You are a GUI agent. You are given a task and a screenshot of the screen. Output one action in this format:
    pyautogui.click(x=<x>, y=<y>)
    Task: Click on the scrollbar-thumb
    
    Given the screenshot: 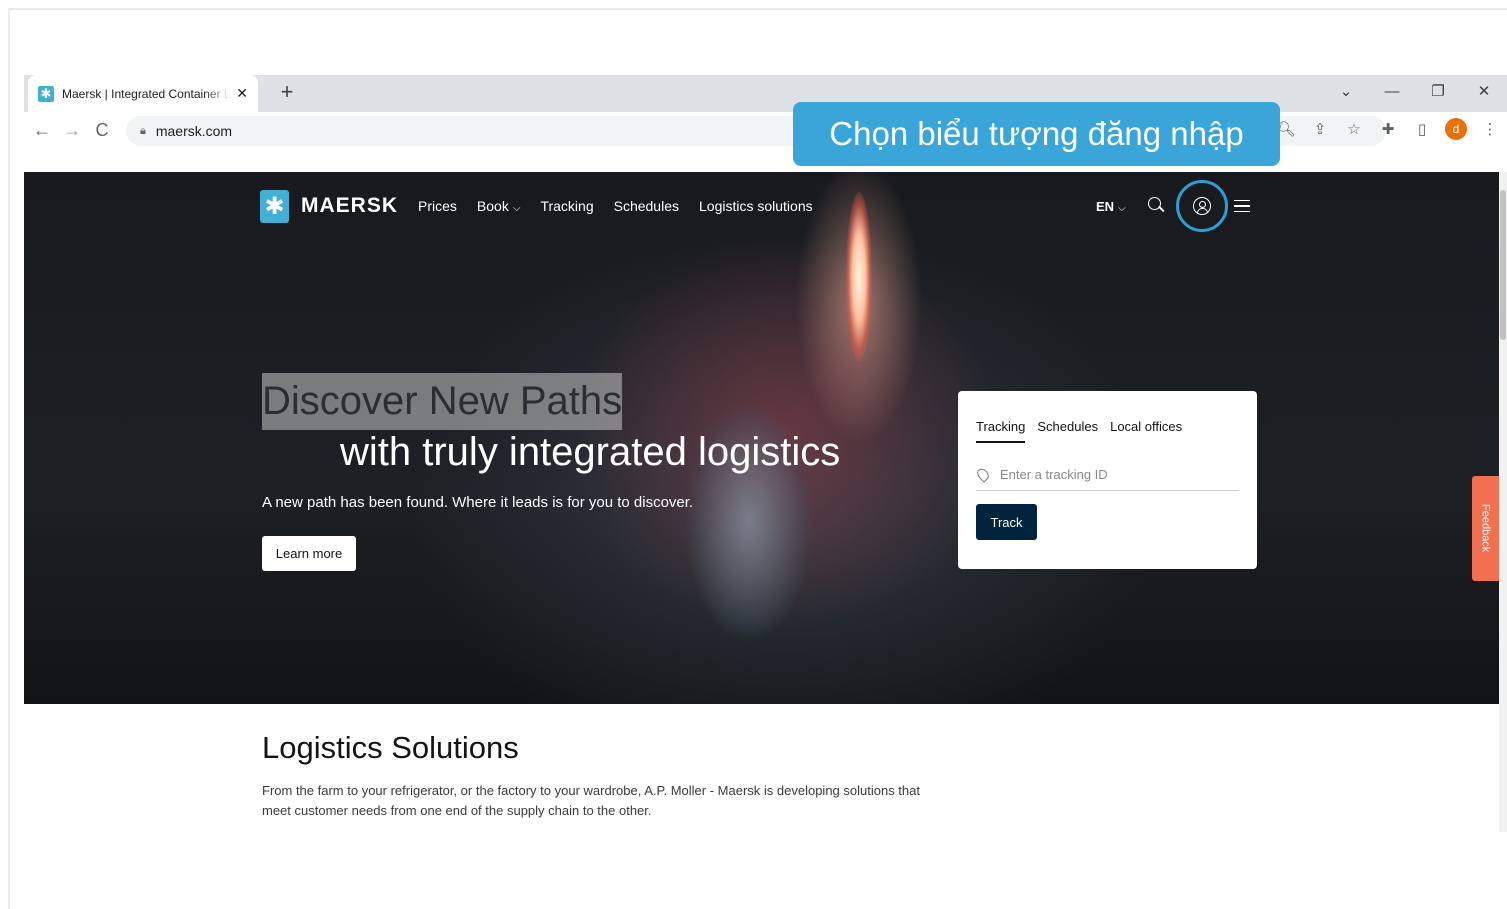 What is the action you would take?
    pyautogui.click(x=1503, y=265)
    